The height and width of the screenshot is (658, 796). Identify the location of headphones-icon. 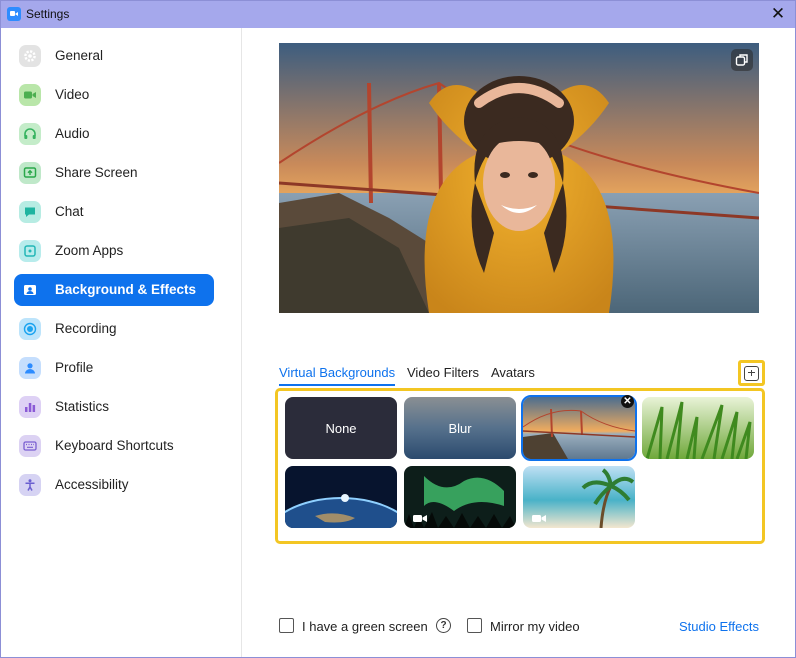
(30, 134).